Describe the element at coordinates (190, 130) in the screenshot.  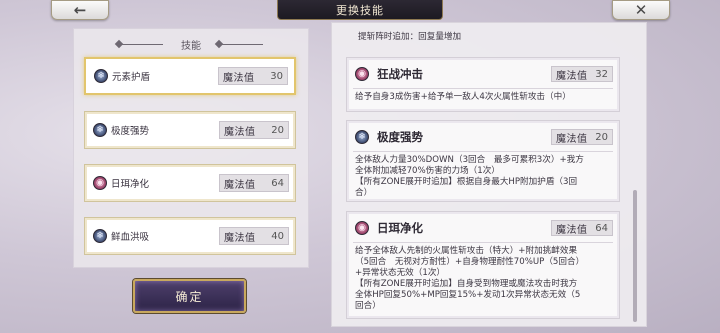
I see `skill-slot-2: ❄ 极度强势 魔法值 20` at that location.